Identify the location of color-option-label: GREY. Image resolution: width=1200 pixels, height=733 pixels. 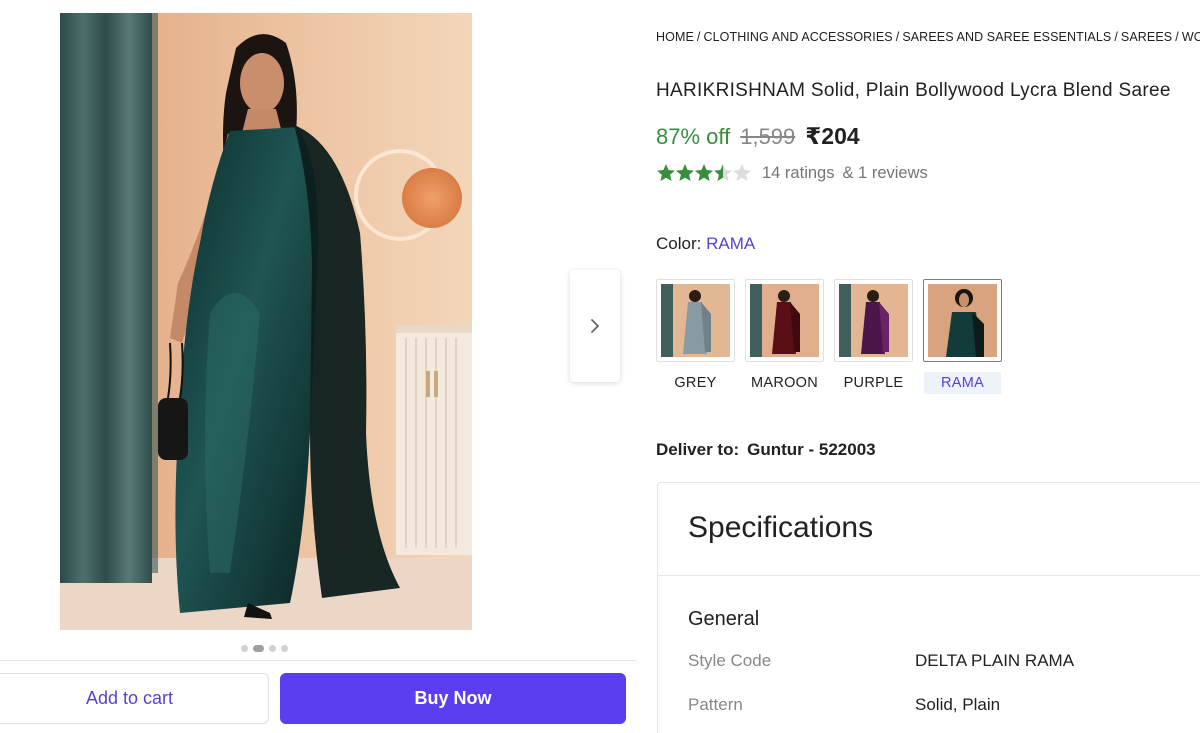
(695, 383).